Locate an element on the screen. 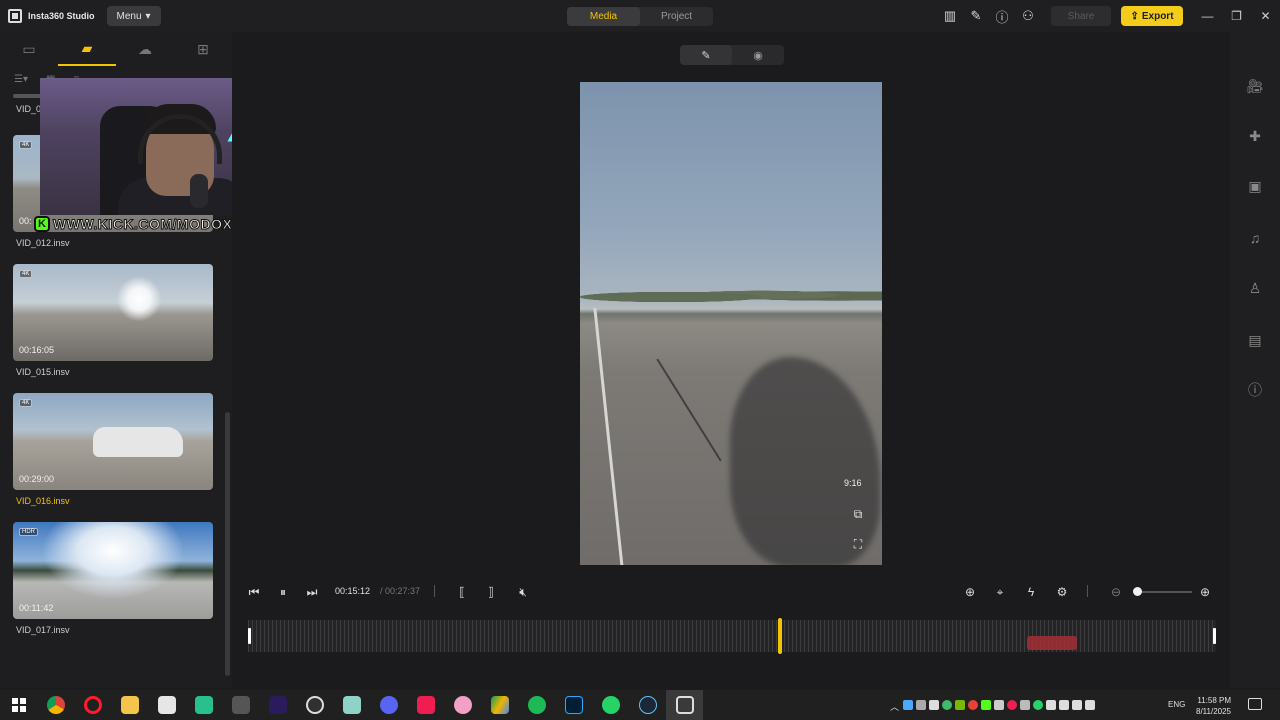  trim-start-icon: ⟦ is located at coordinates (462, 592).